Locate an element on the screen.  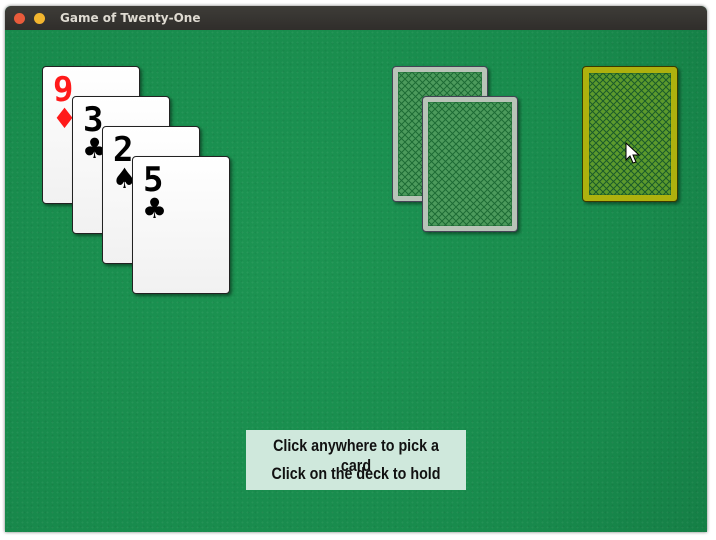
close-window-button is located at coordinates (19, 18).